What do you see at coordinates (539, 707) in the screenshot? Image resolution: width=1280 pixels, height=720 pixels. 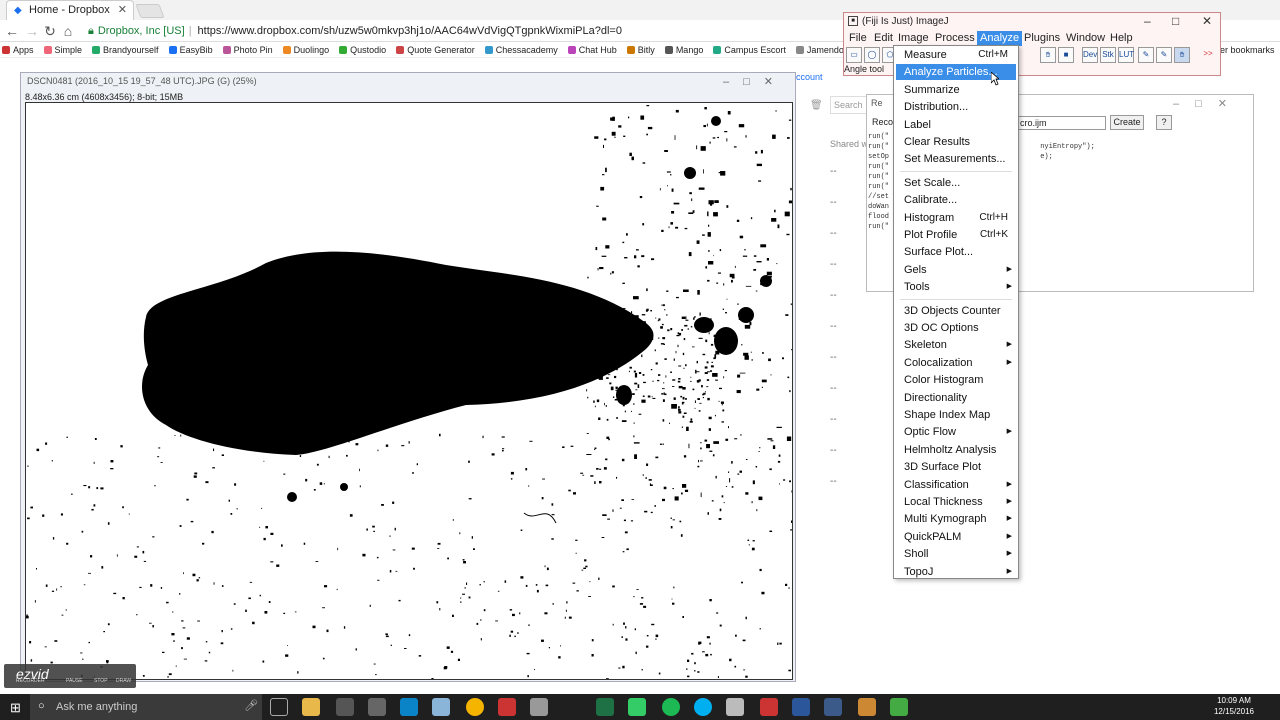 I see `calculator-icon` at bounding box center [539, 707].